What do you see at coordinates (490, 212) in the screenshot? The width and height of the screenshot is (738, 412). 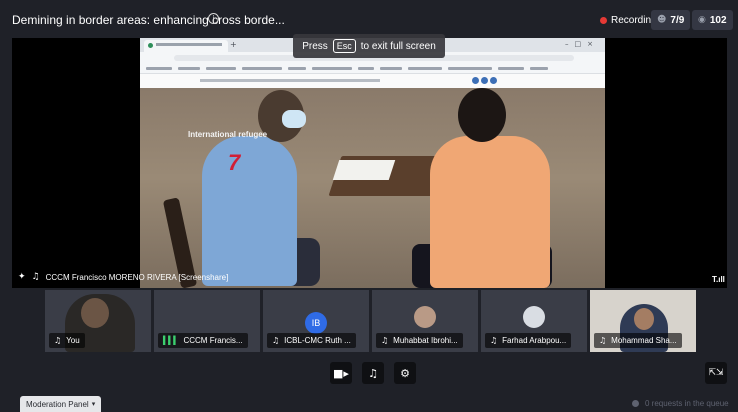 I see `person-right-shape` at bounding box center [490, 212].